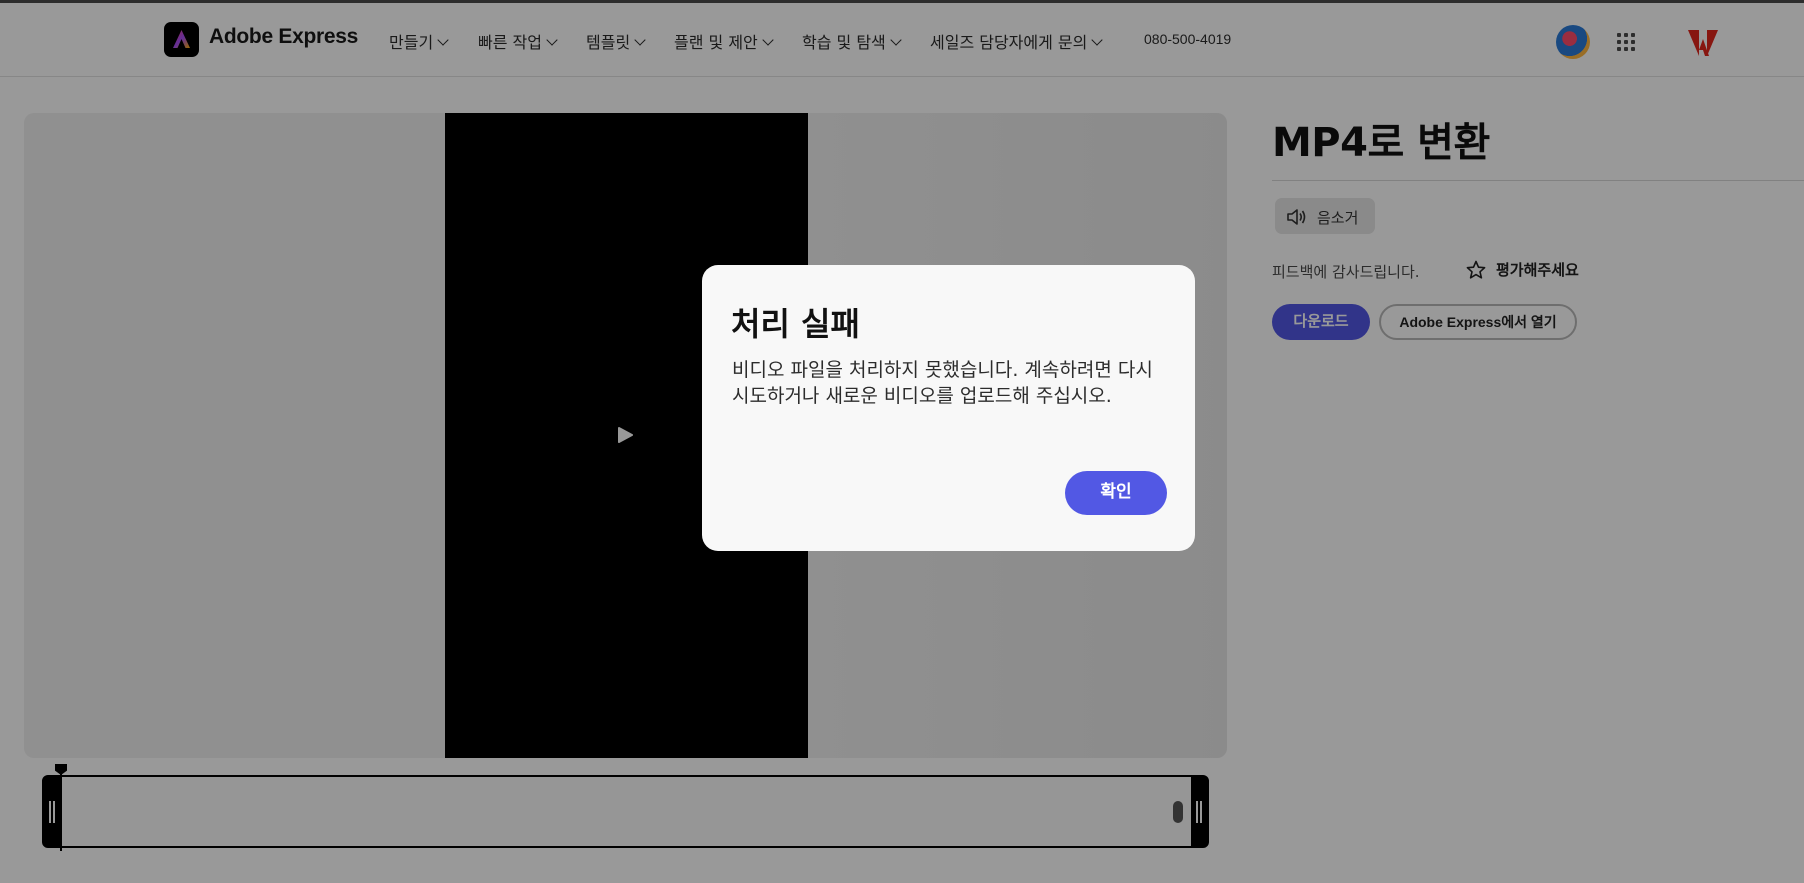  I want to click on confirm-button: 확인, so click(1116, 493).